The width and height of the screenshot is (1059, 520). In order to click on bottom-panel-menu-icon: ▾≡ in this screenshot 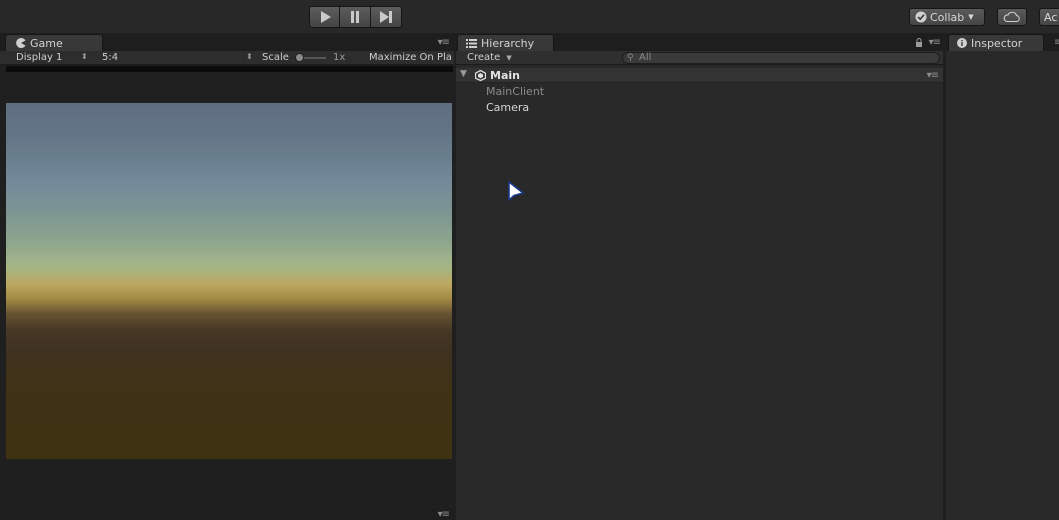, I will do `click(444, 514)`.